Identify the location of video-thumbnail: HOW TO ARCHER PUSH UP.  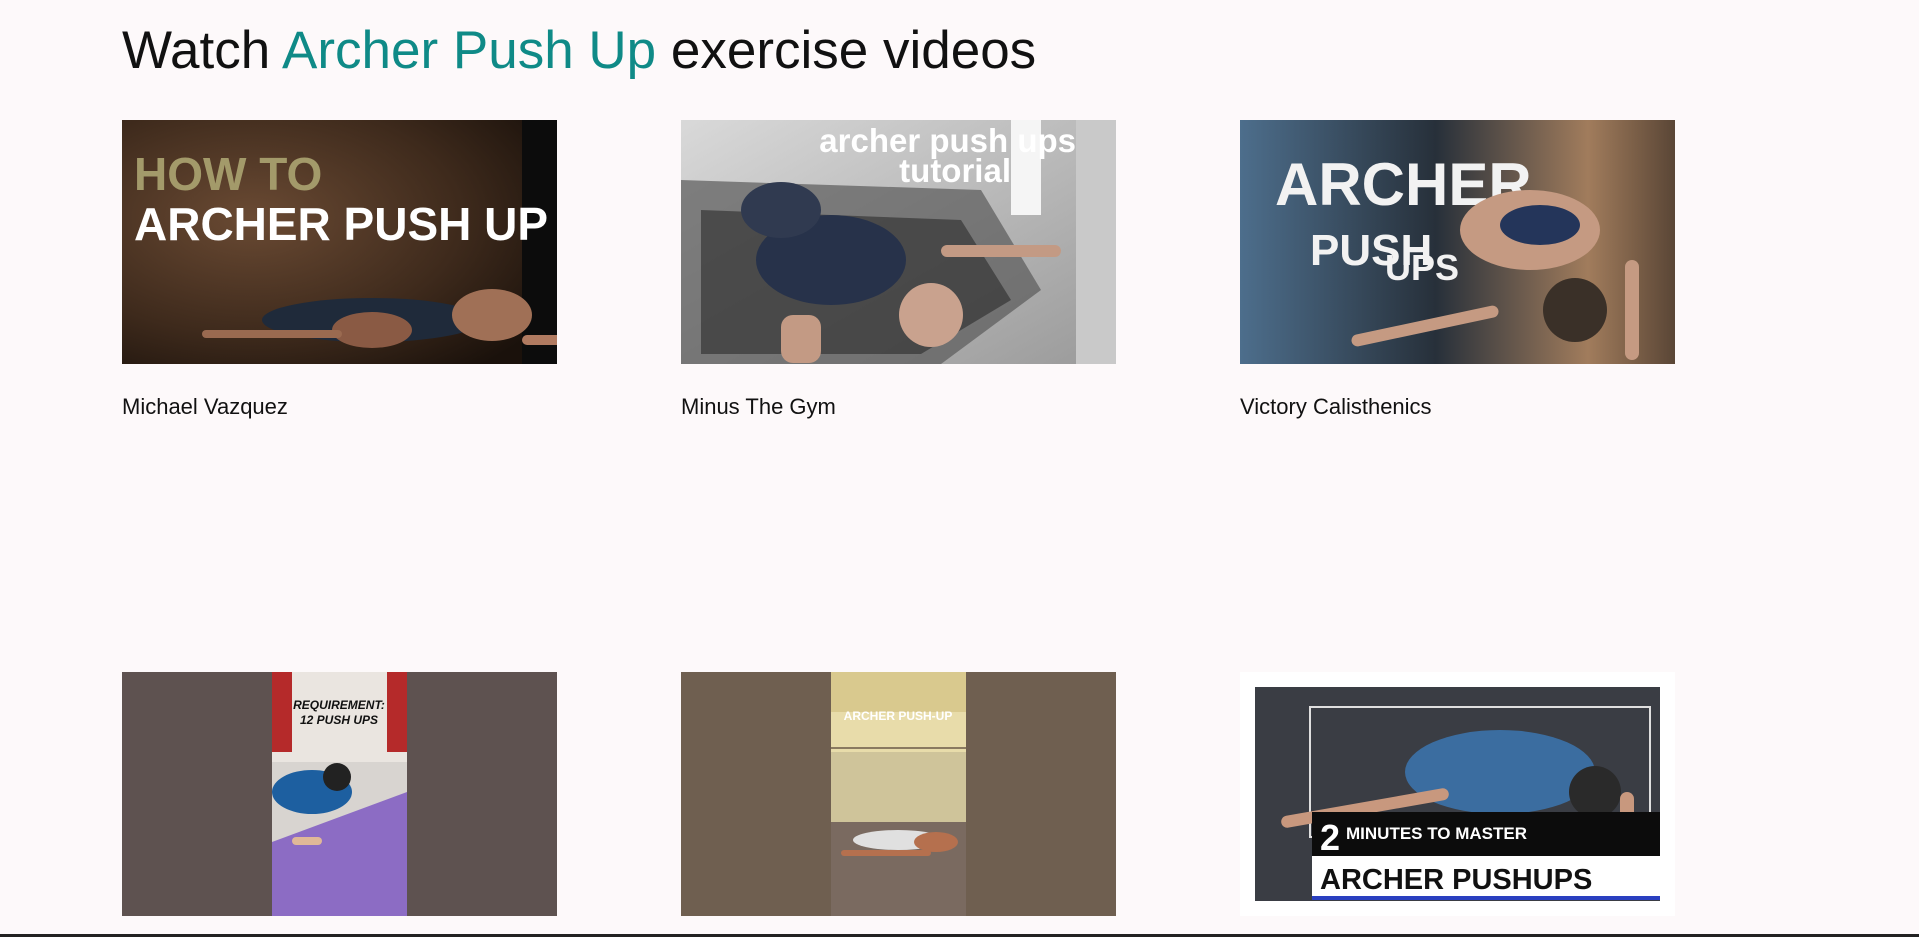
(339, 242).